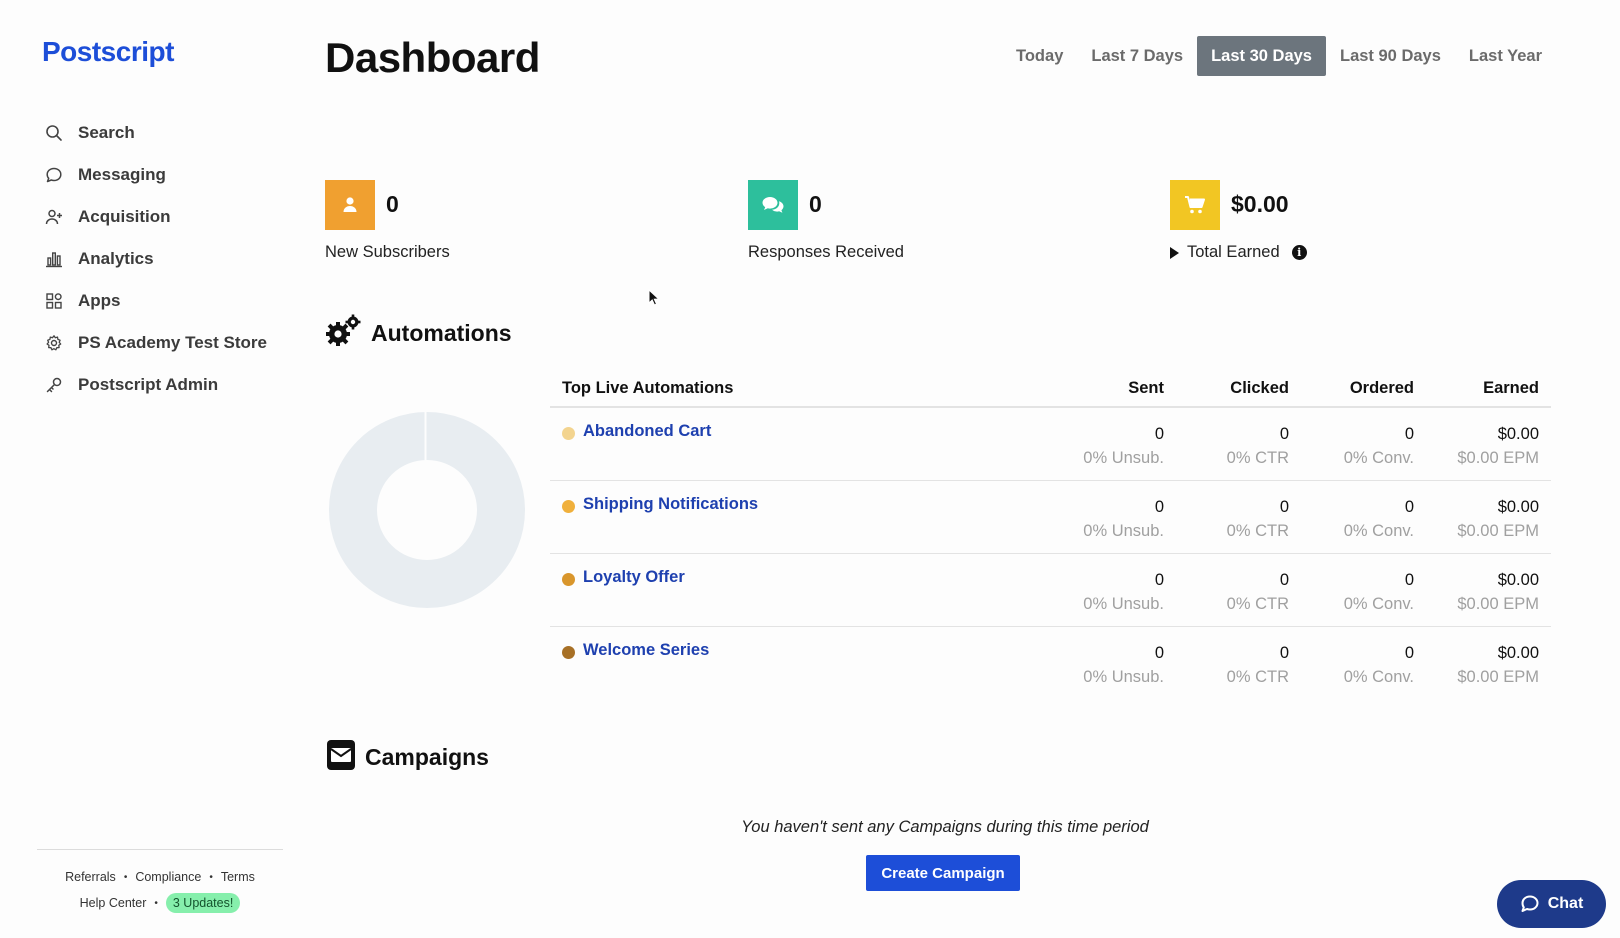  What do you see at coordinates (646, 650) in the screenshot?
I see `automation-link: Welcome Series` at bounding box center [646, 650].